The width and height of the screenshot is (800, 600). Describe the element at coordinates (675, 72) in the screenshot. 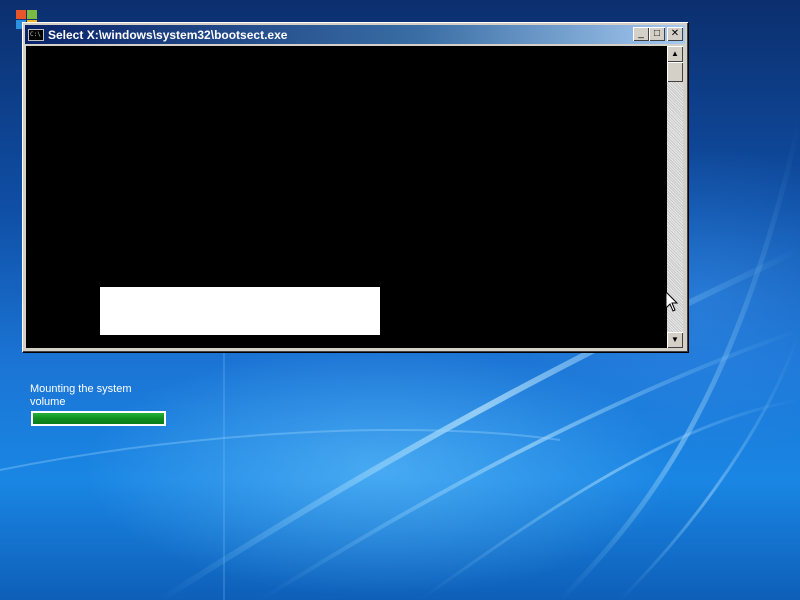

I see `scroll-thumb` at that location.